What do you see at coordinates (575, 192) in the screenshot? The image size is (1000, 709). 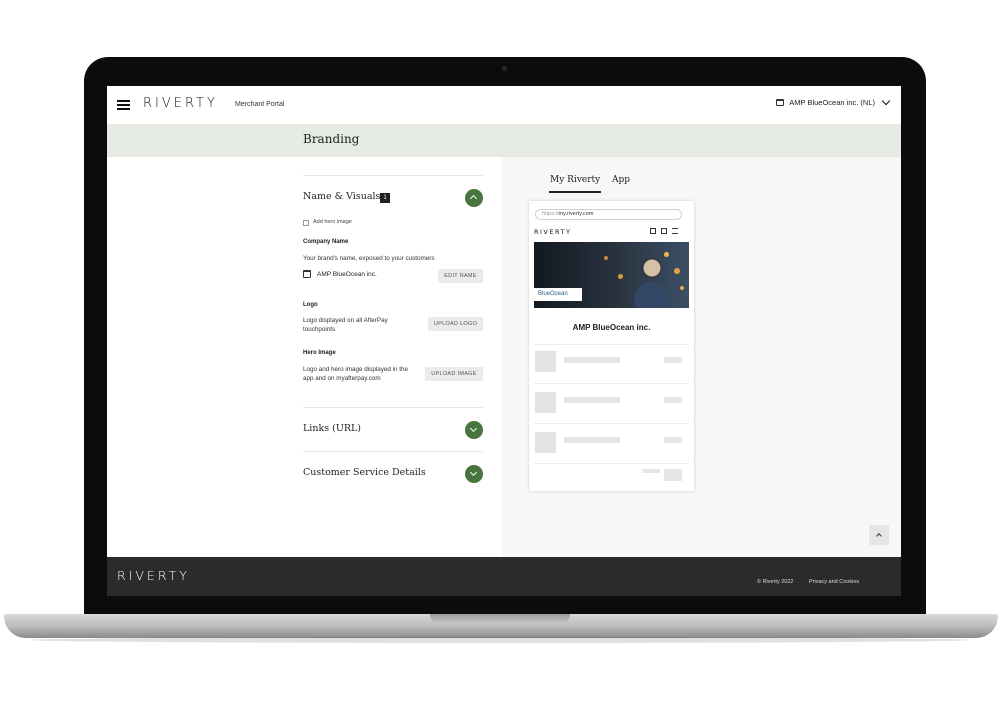 I see `active-tab-indicator` at bounding box center [575, 192].